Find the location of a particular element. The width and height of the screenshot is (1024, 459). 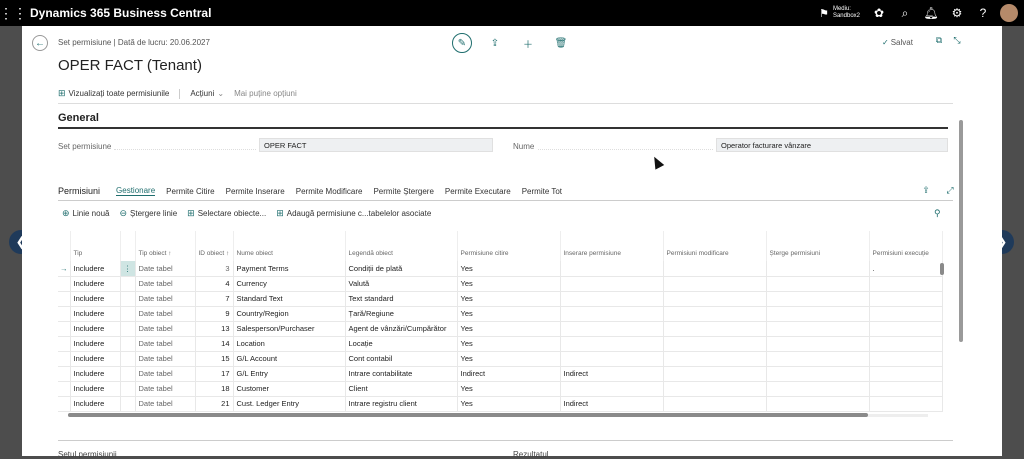

delete-line-button: ⊖ Ștergere linie is located at coordinates (148, 213).